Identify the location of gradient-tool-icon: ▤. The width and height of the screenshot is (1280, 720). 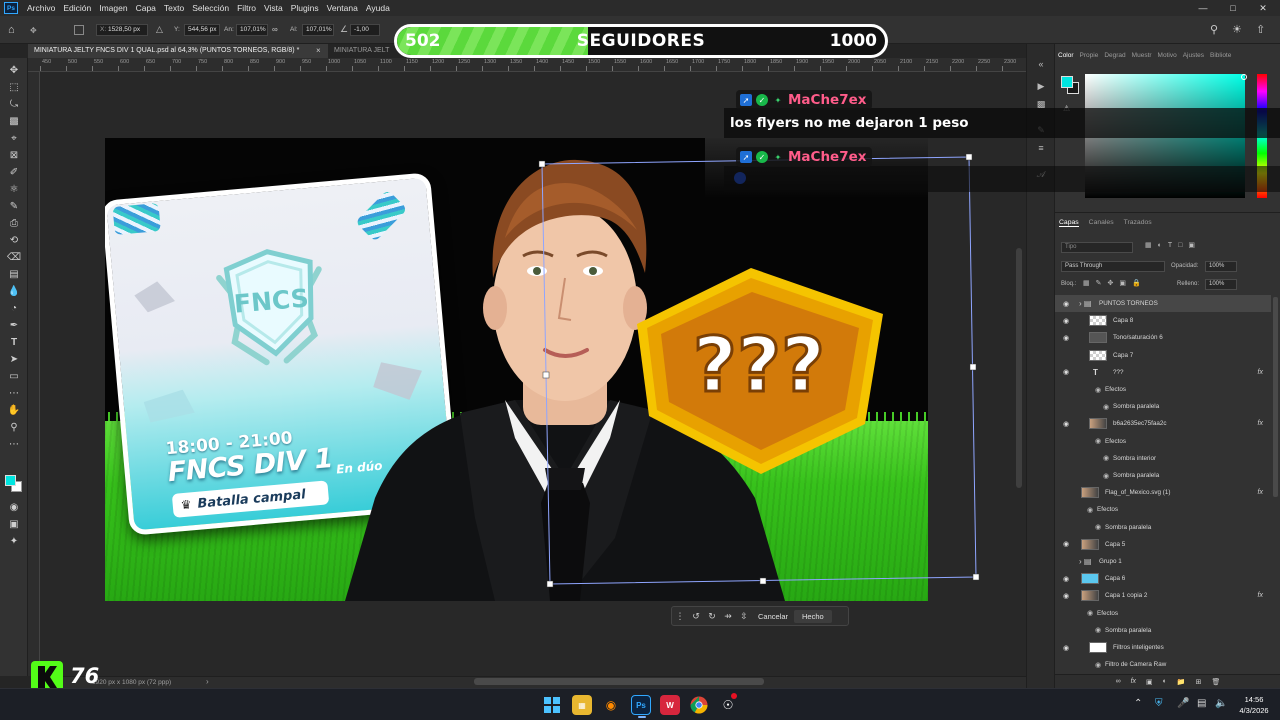
(14, 274).